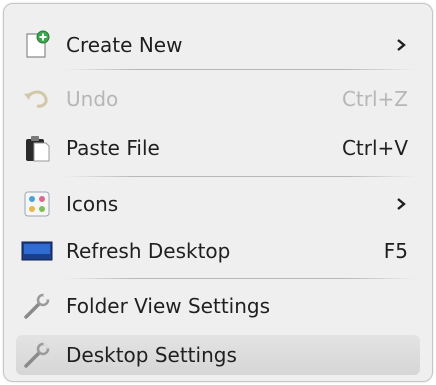 The height and width of the screenshot is (385, 436). What do you see at coordinates (218, 148) in the screenshot?
I see `menu-item-paste-file: Paste File Ctrl+V` at bounding box center [218, 148].